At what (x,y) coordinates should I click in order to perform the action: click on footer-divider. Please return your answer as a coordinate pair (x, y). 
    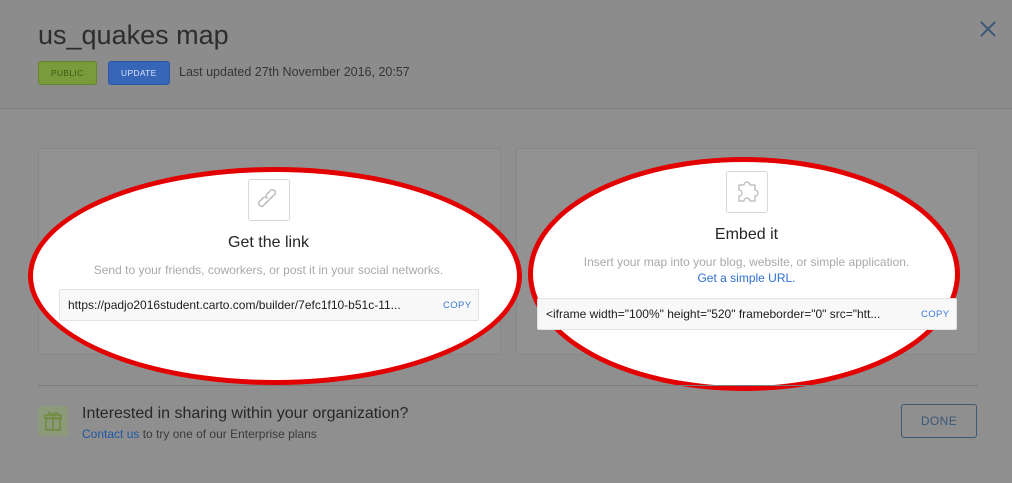
    Looking at the image, I should click on (508, 385).